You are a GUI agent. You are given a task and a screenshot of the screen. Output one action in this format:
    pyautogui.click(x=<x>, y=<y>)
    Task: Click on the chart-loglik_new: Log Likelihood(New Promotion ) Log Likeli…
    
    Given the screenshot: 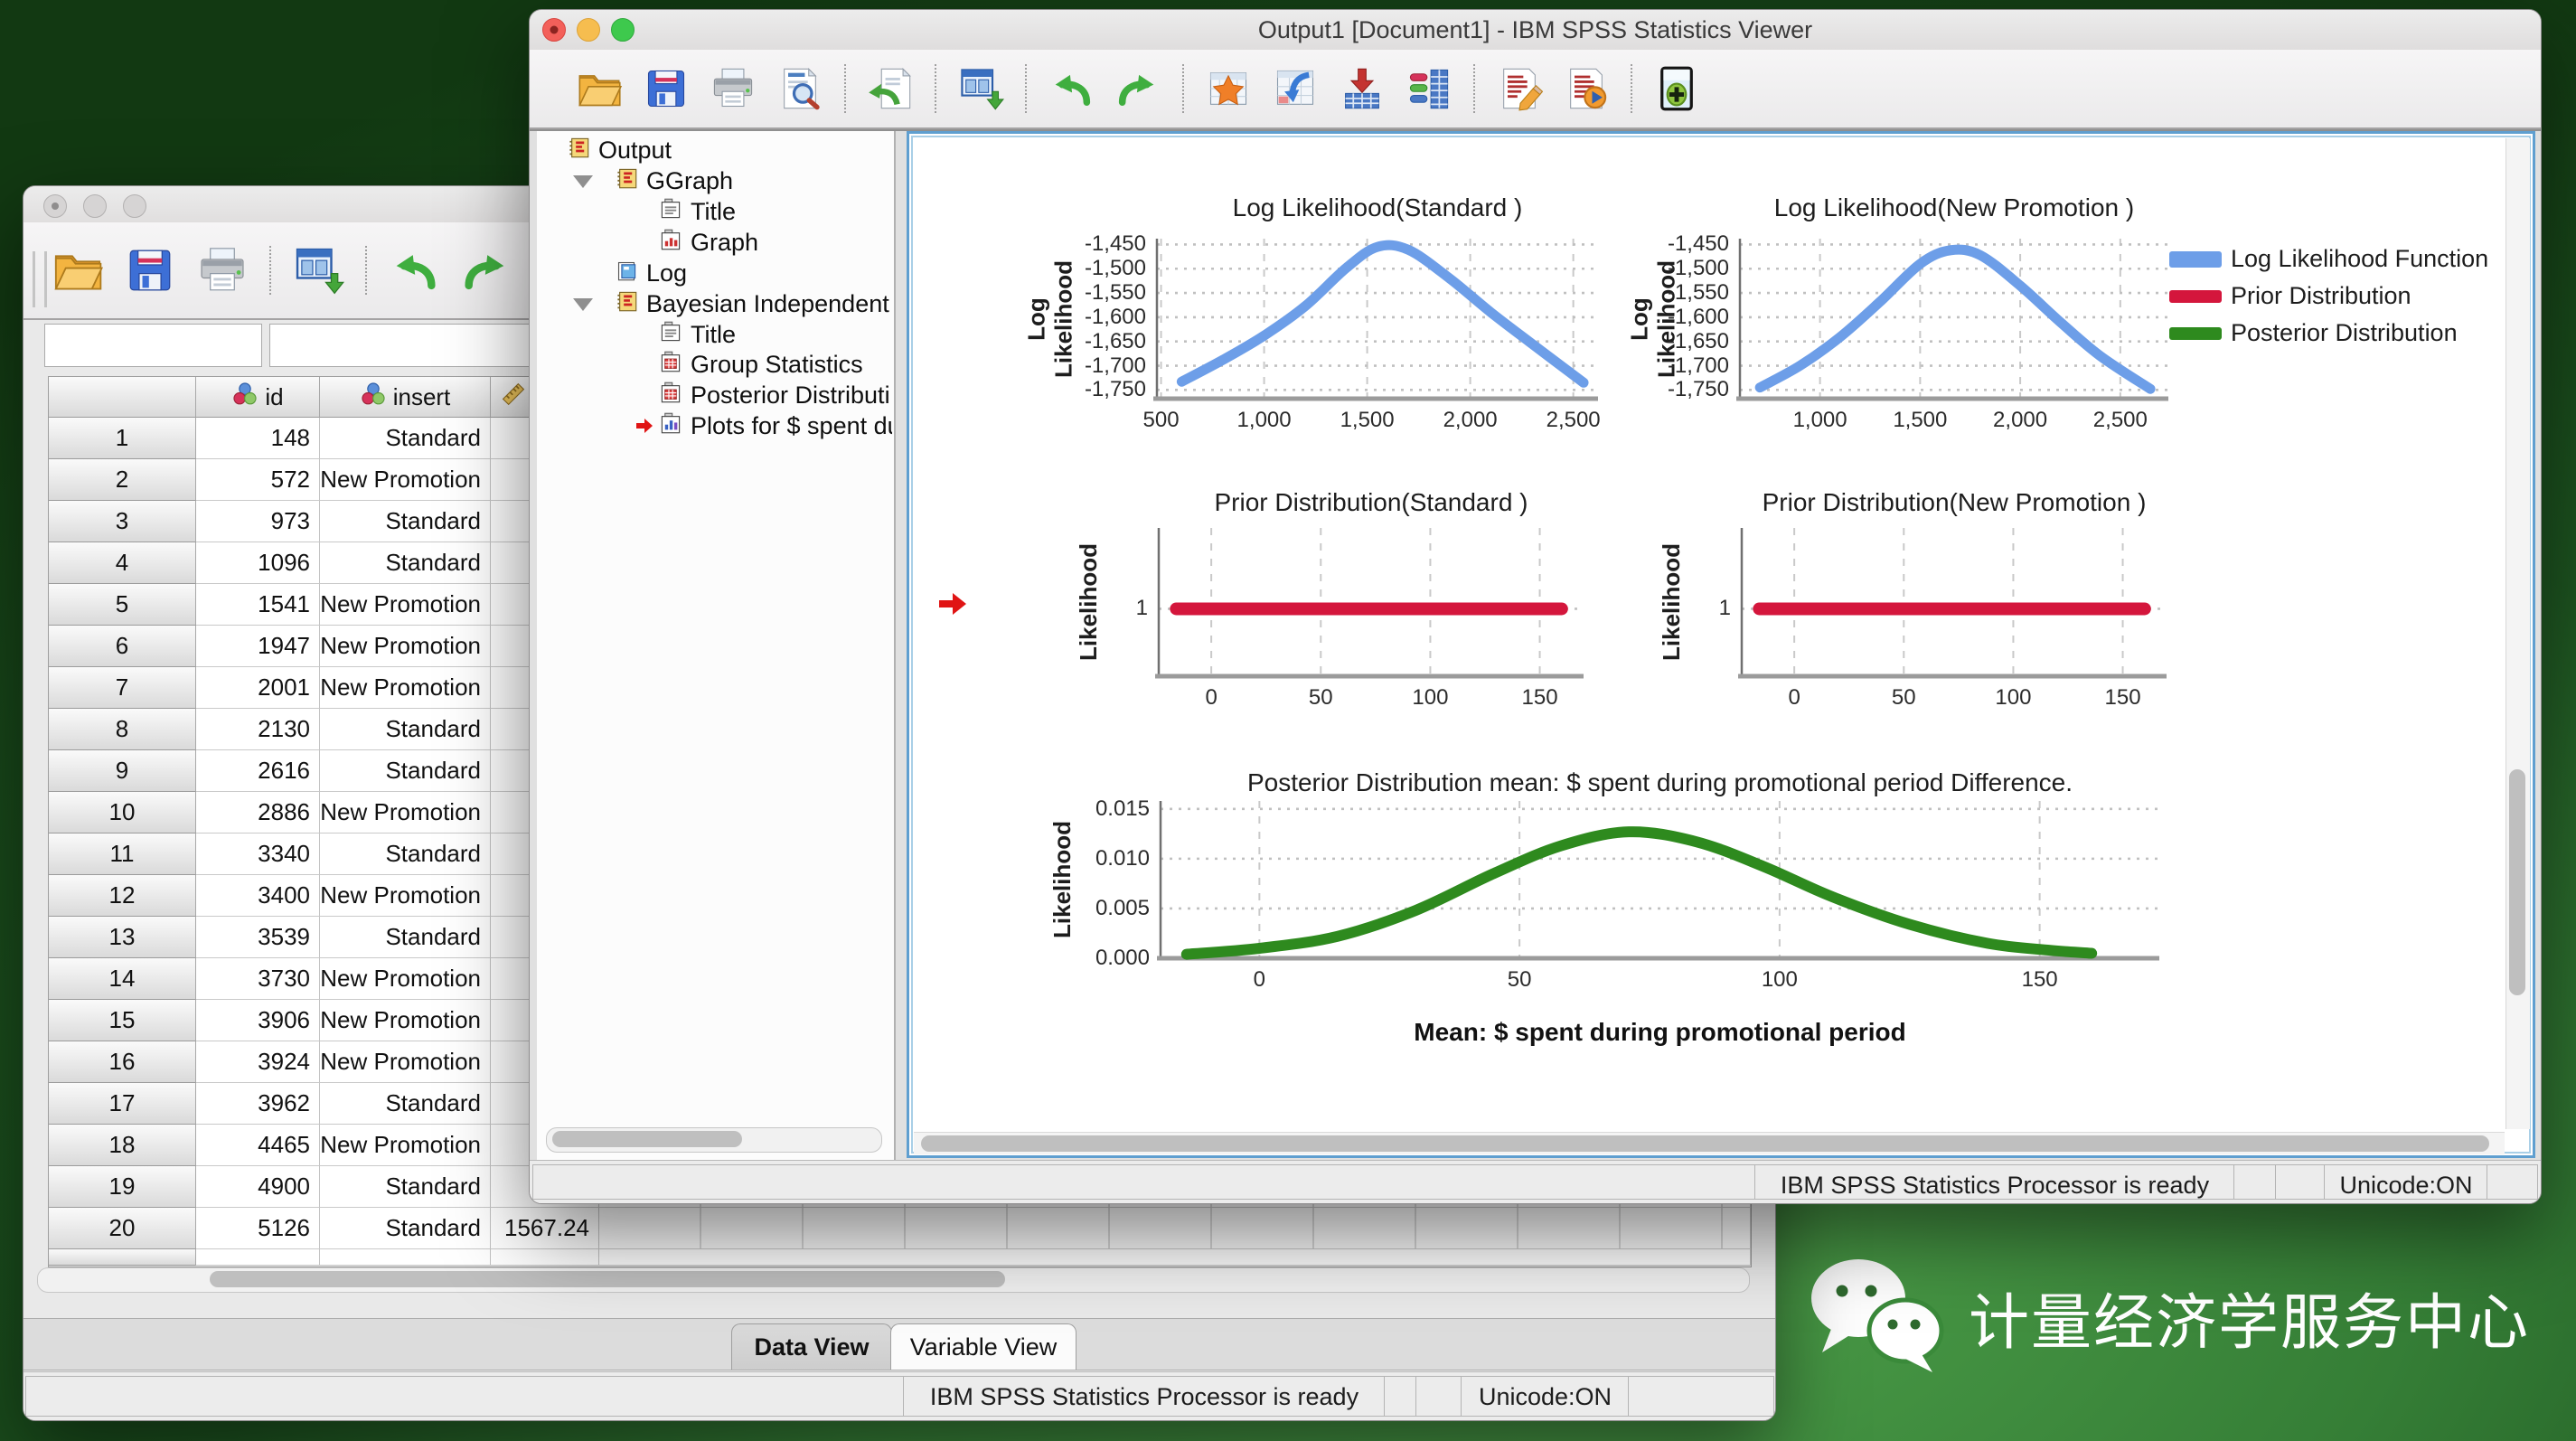 What is the action you would take?
    pyautogui.click(x=1866, y=317)
    